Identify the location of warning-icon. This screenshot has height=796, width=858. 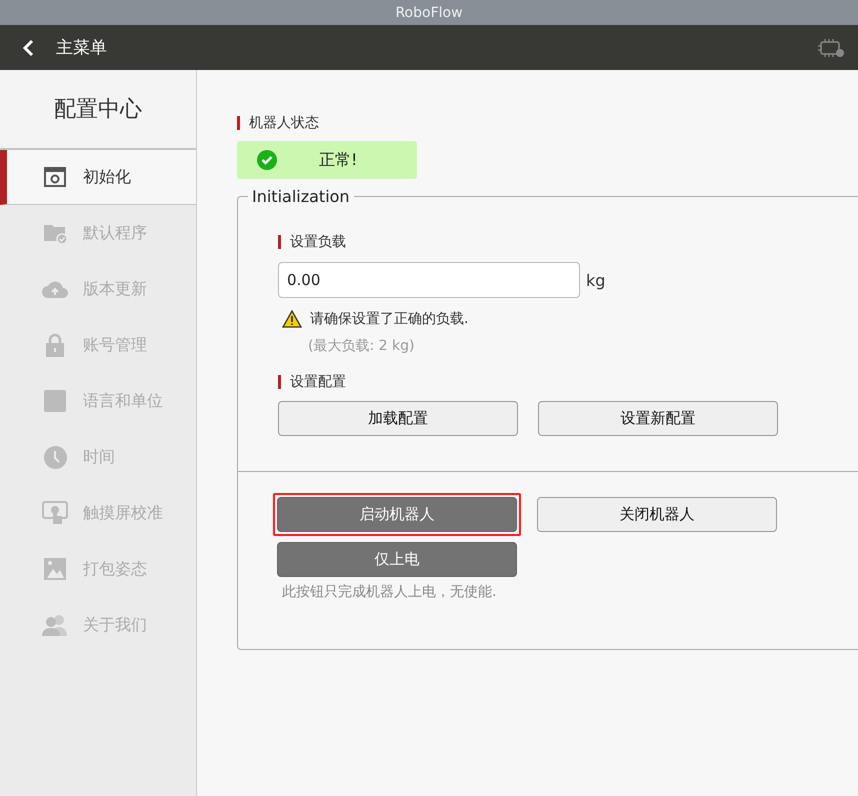
(292, 319).